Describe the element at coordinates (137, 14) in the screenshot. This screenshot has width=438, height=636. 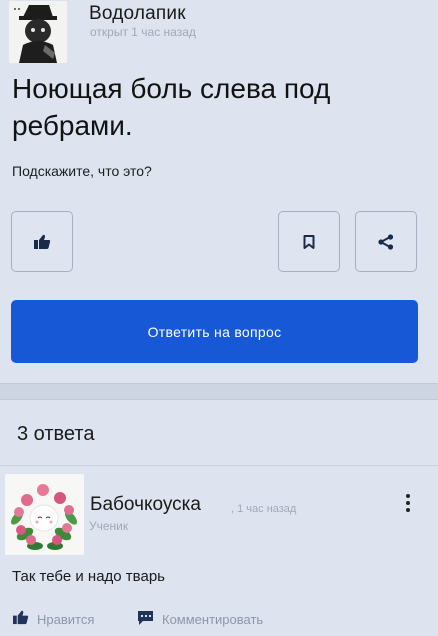
I see `question-author-name: Водолапик` at that location.